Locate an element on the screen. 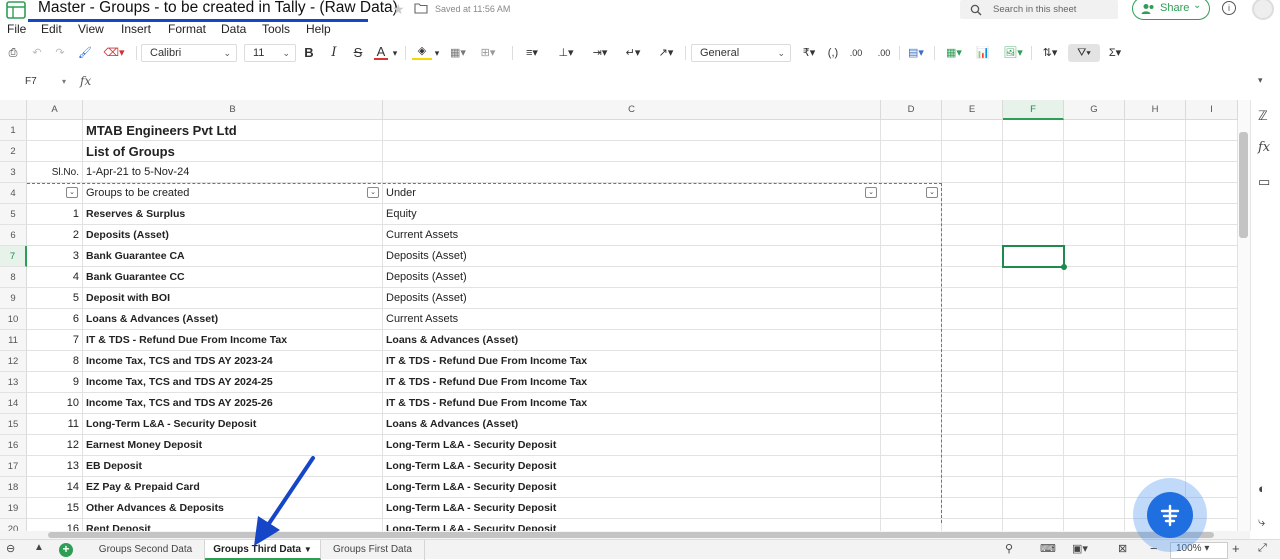 This screenshot has height=560, width=1280. increase-decimal-button: .00 is located at coordinates (884, 53).